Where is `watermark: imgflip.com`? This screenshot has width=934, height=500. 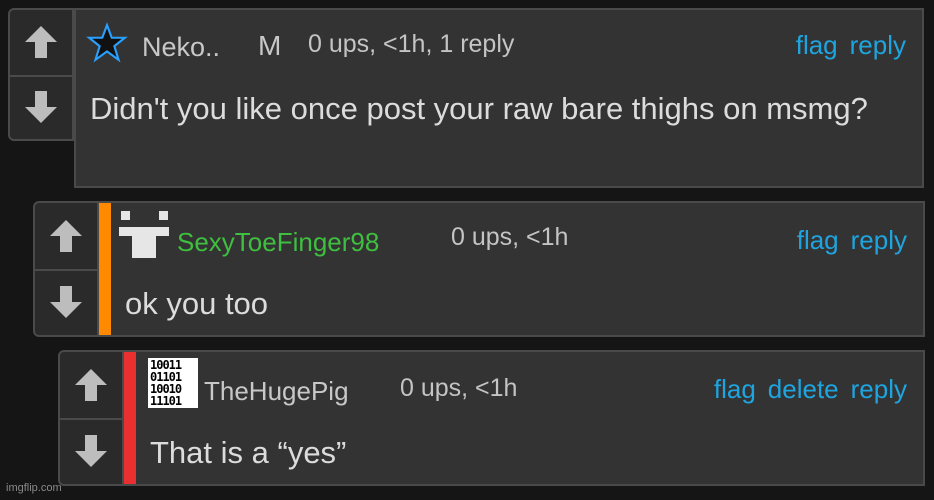 watermark: imgflip.com is located at coordinates (34, 488).